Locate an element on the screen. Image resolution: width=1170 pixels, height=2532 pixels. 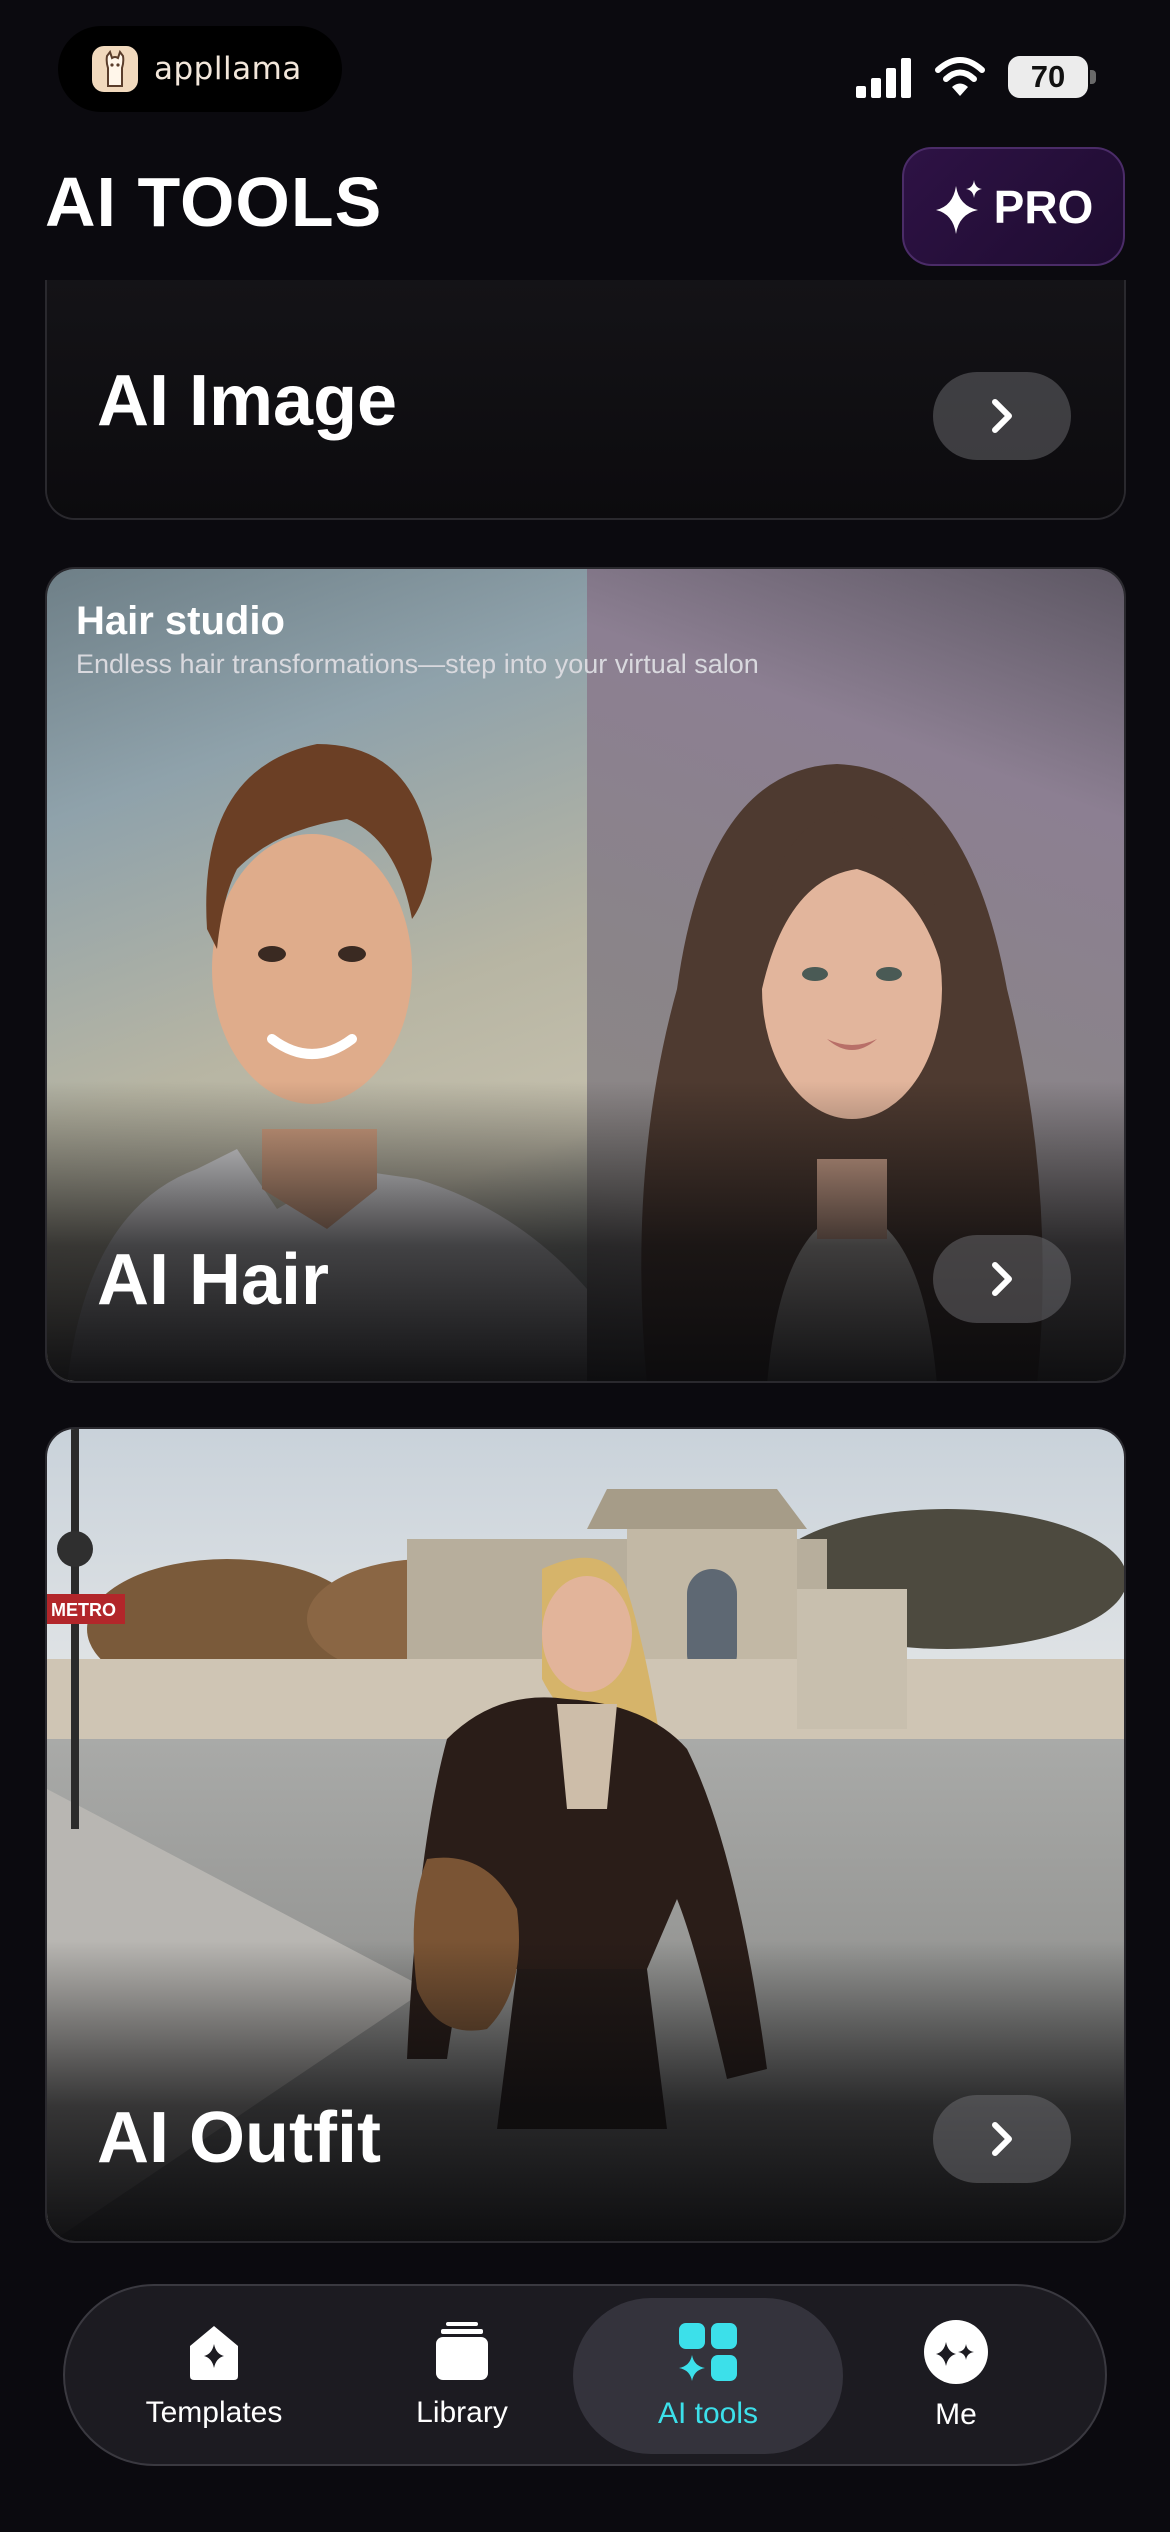
ai-outfit-title: AI Outfit is located at coordinates (239, 2138).